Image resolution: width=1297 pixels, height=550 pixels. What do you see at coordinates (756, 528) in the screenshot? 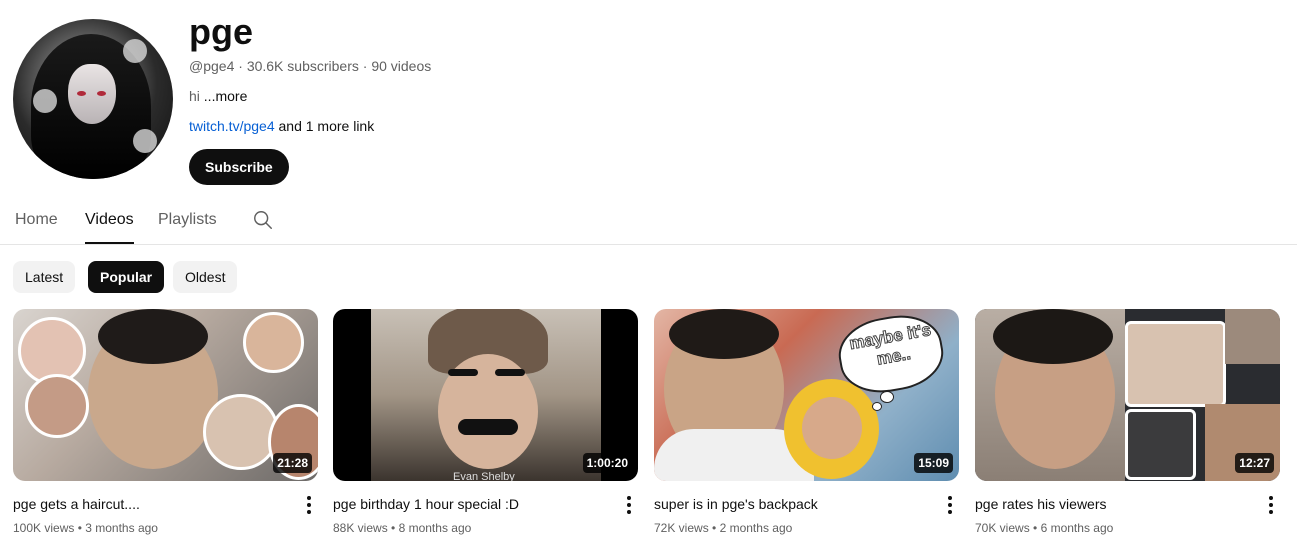
I see `video-age: 2 months ago` at bounding box center [756, 528].